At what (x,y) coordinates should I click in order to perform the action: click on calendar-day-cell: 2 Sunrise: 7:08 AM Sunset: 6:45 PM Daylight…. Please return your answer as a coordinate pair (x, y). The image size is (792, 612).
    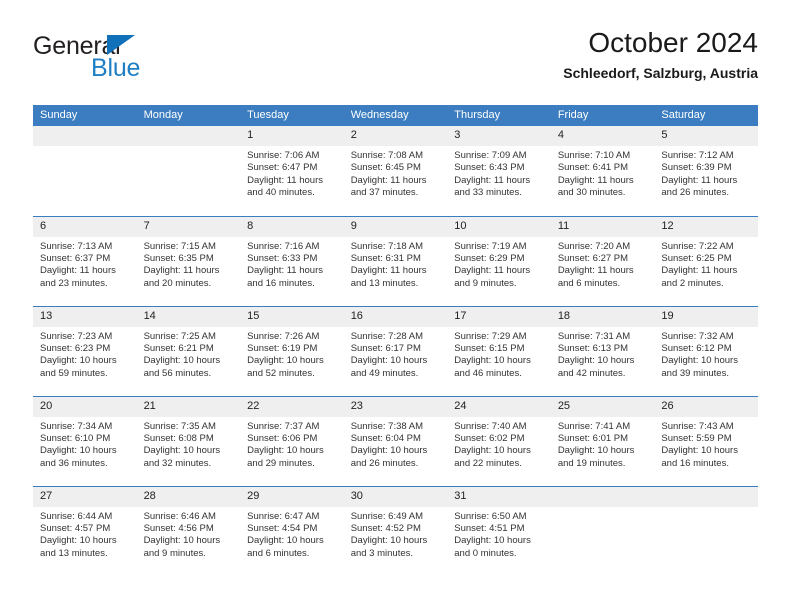
    Looking at the image, I should click on (395, 171).